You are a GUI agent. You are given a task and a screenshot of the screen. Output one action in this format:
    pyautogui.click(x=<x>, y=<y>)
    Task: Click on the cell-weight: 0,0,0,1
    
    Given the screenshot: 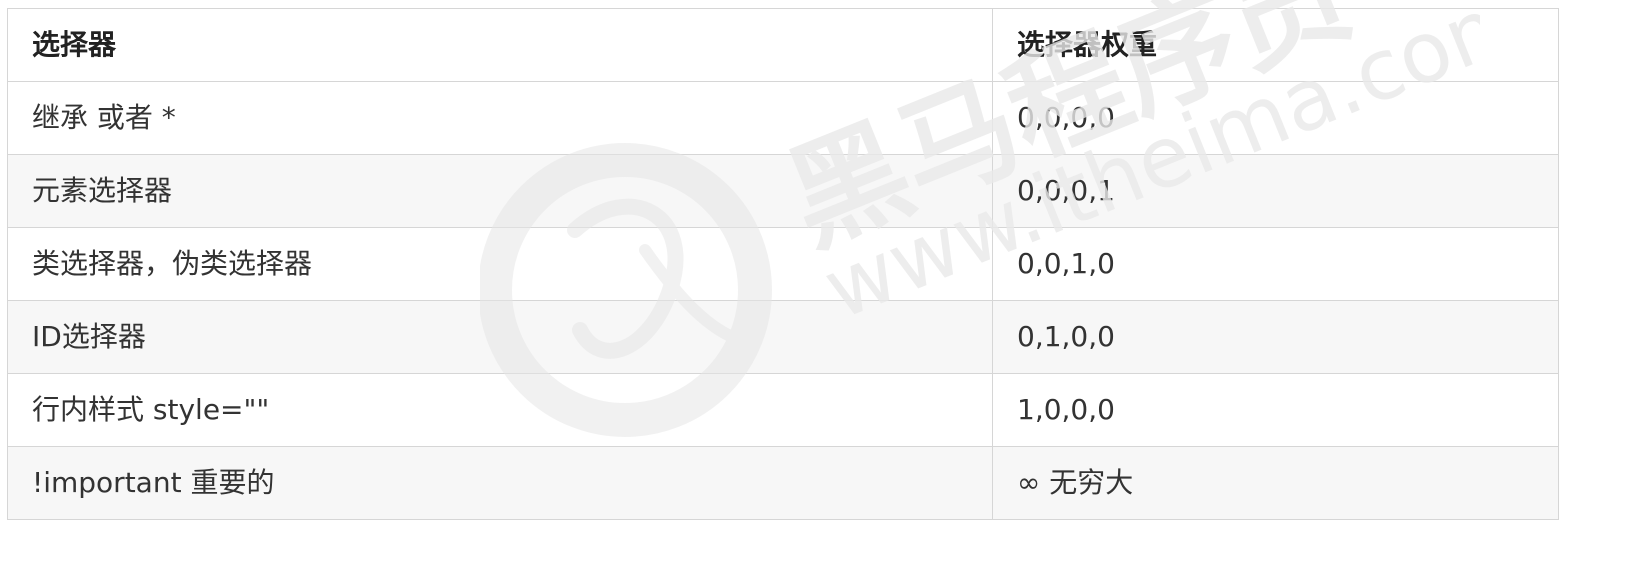 What is the action you would take?
    pyautogui.click(x=1275, y=191)
    